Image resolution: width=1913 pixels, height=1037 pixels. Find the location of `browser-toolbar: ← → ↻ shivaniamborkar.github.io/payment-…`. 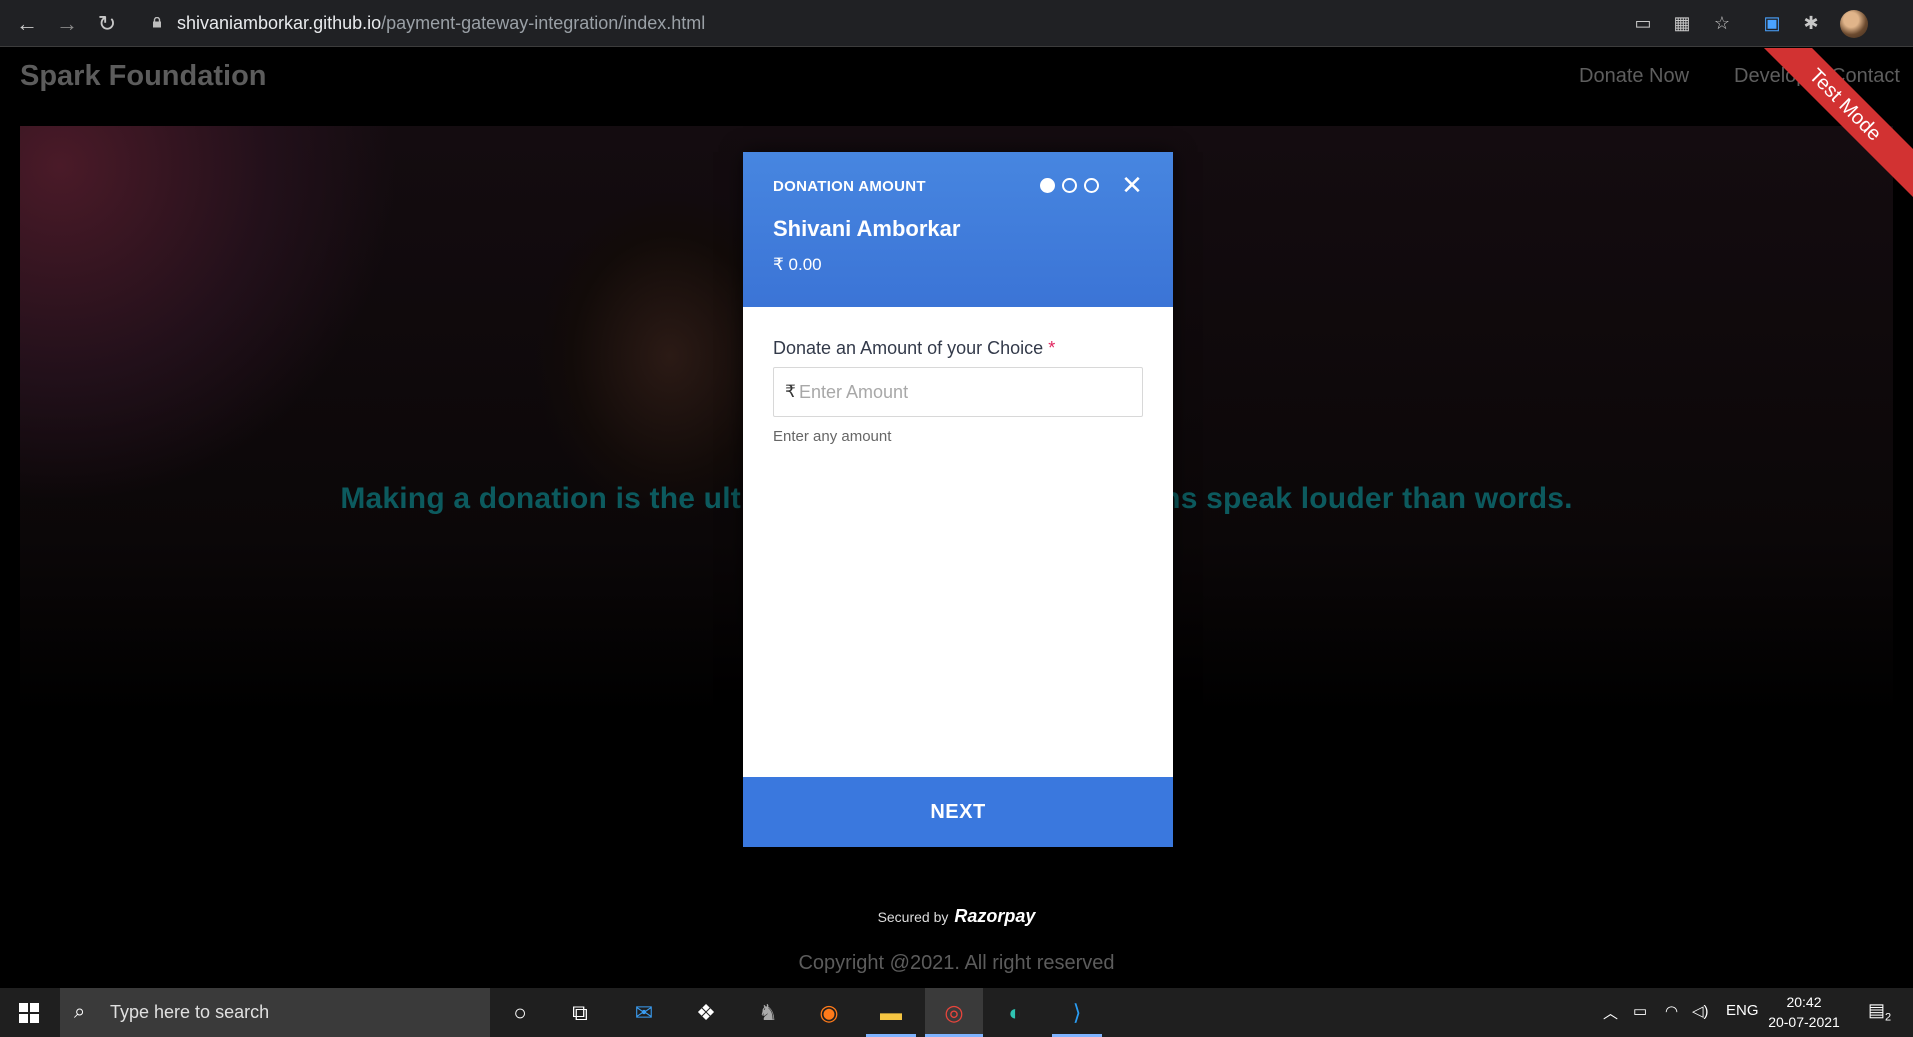

browser-toolbar: ← → ↻ shivaniamborkar.github.io/payment-… is located at coordinates (956, 23).